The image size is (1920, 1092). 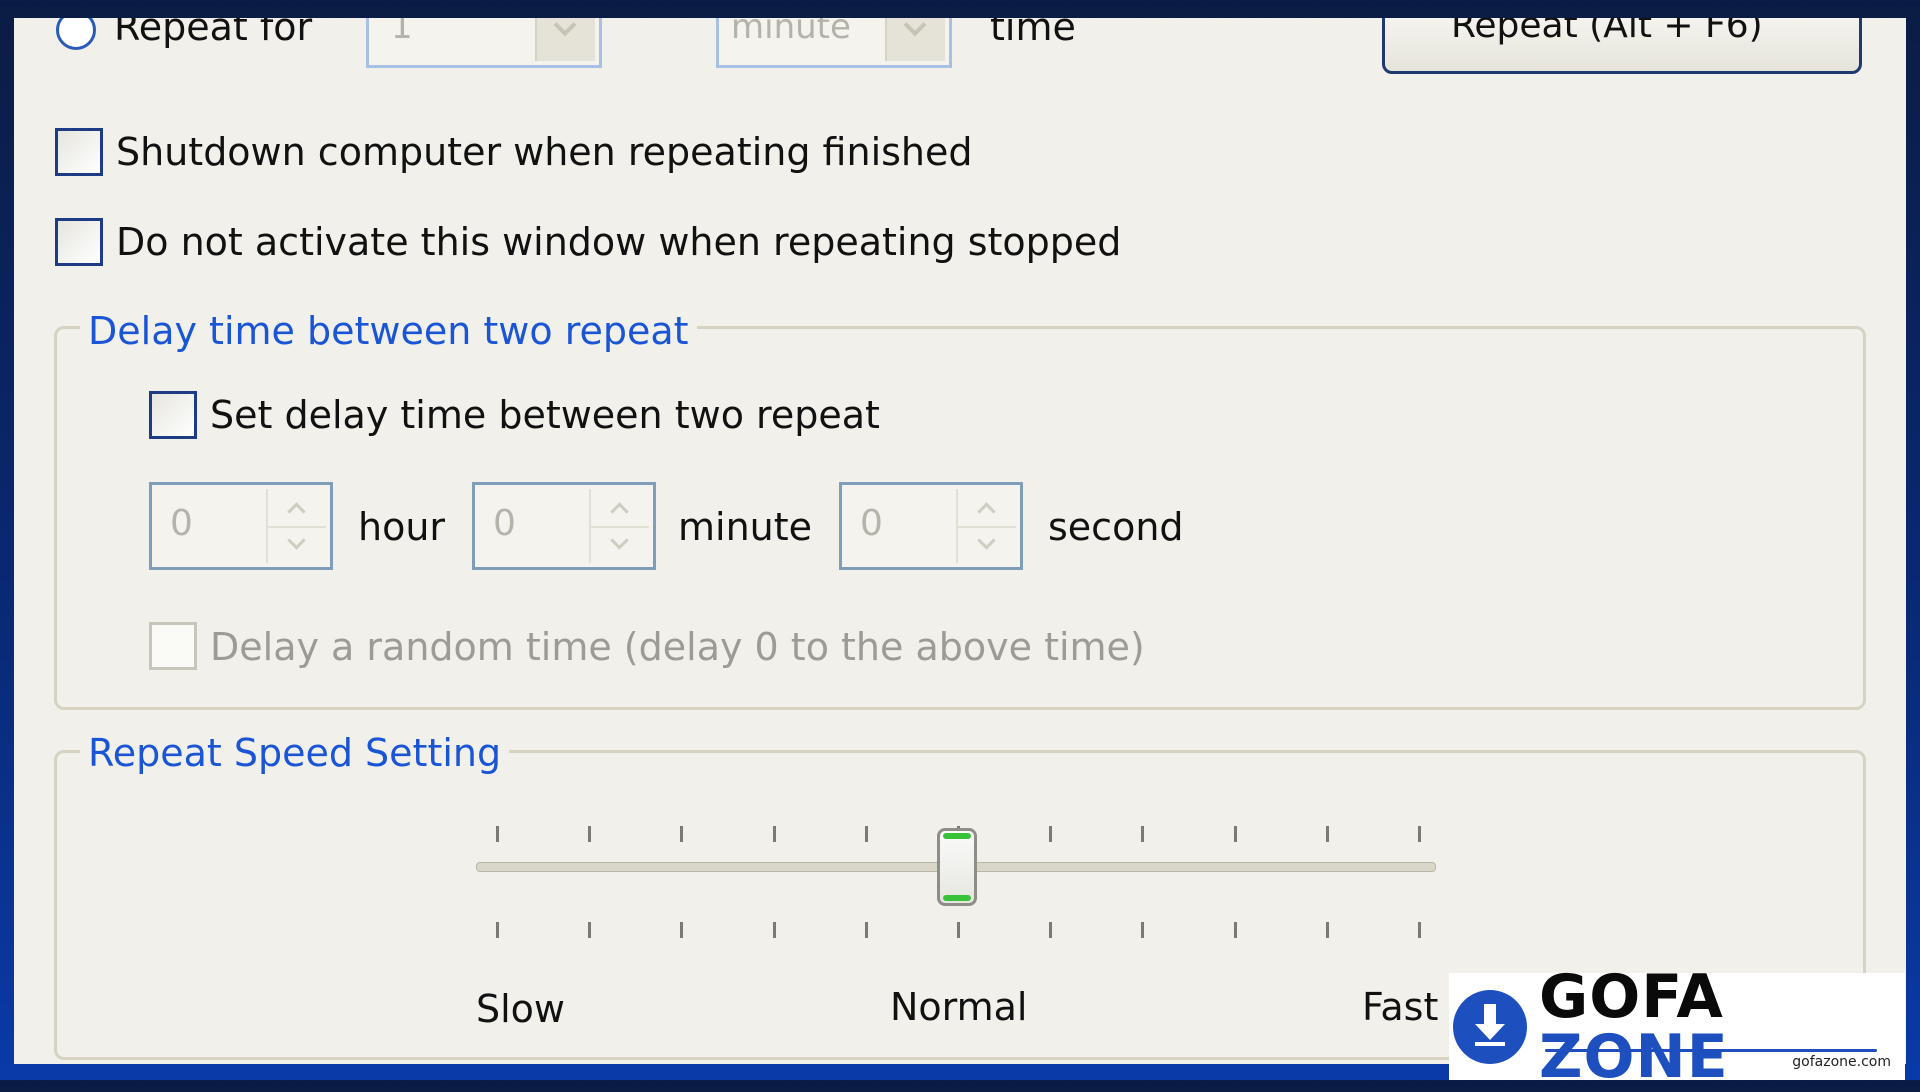 What do you see at coordinates (1841, 1062) in the screenshot?
I see `watermark-url: gofazone.com` at bounding box center [1841, 1062].